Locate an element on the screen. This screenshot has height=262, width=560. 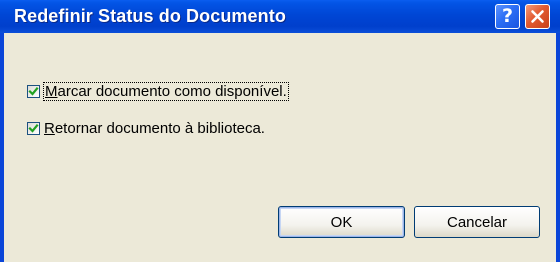
option-return-library: Retornar documento à biblioteca. is located at coordinates (146, 128).